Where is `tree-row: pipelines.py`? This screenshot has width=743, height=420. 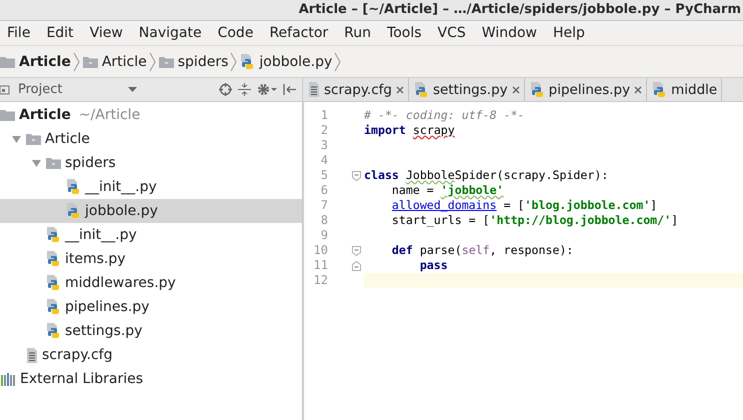 tree-row: pipelines.py is located at coordinates (151, 307).